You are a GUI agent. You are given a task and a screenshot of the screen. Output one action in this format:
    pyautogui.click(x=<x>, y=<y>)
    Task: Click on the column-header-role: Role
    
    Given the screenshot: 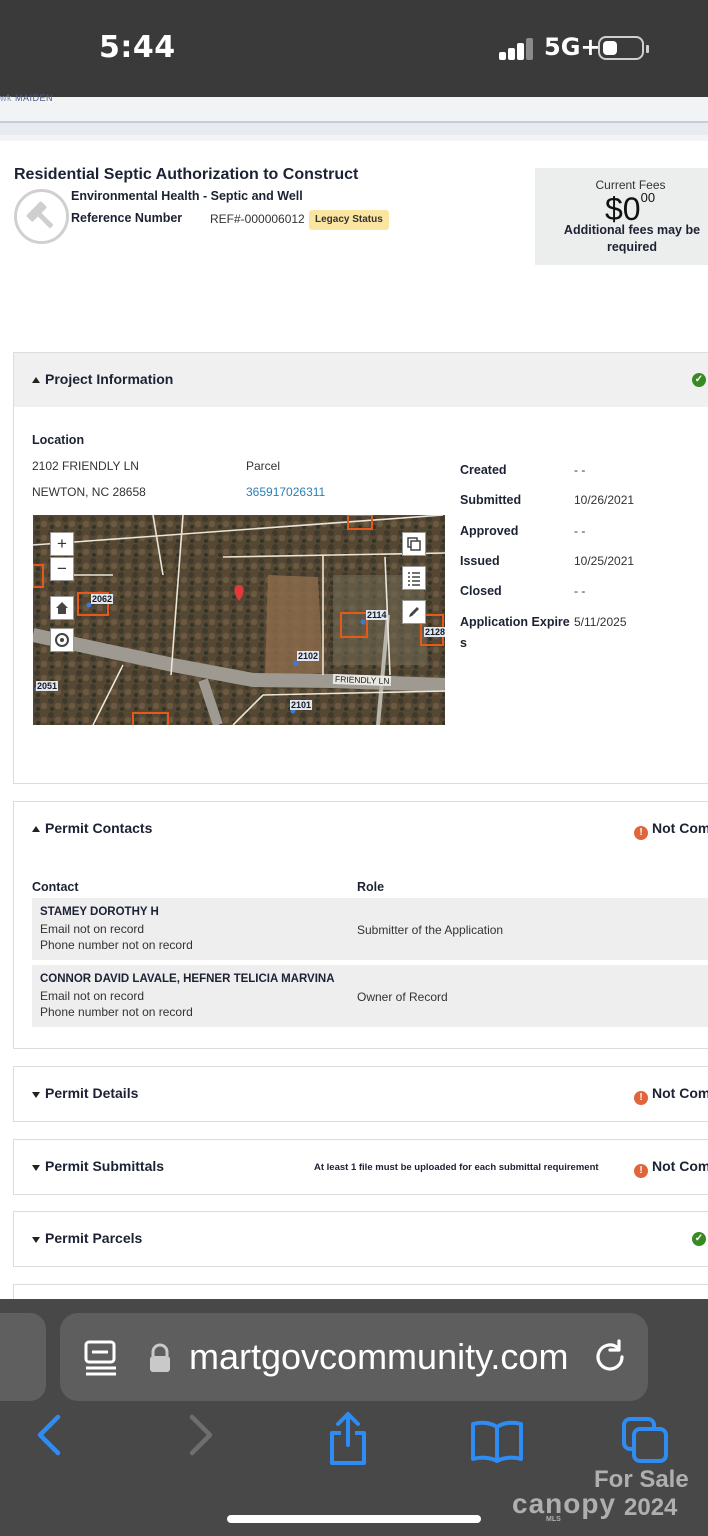 What is the action you would take?
    pyautogui.click(x=371, y=887)
    